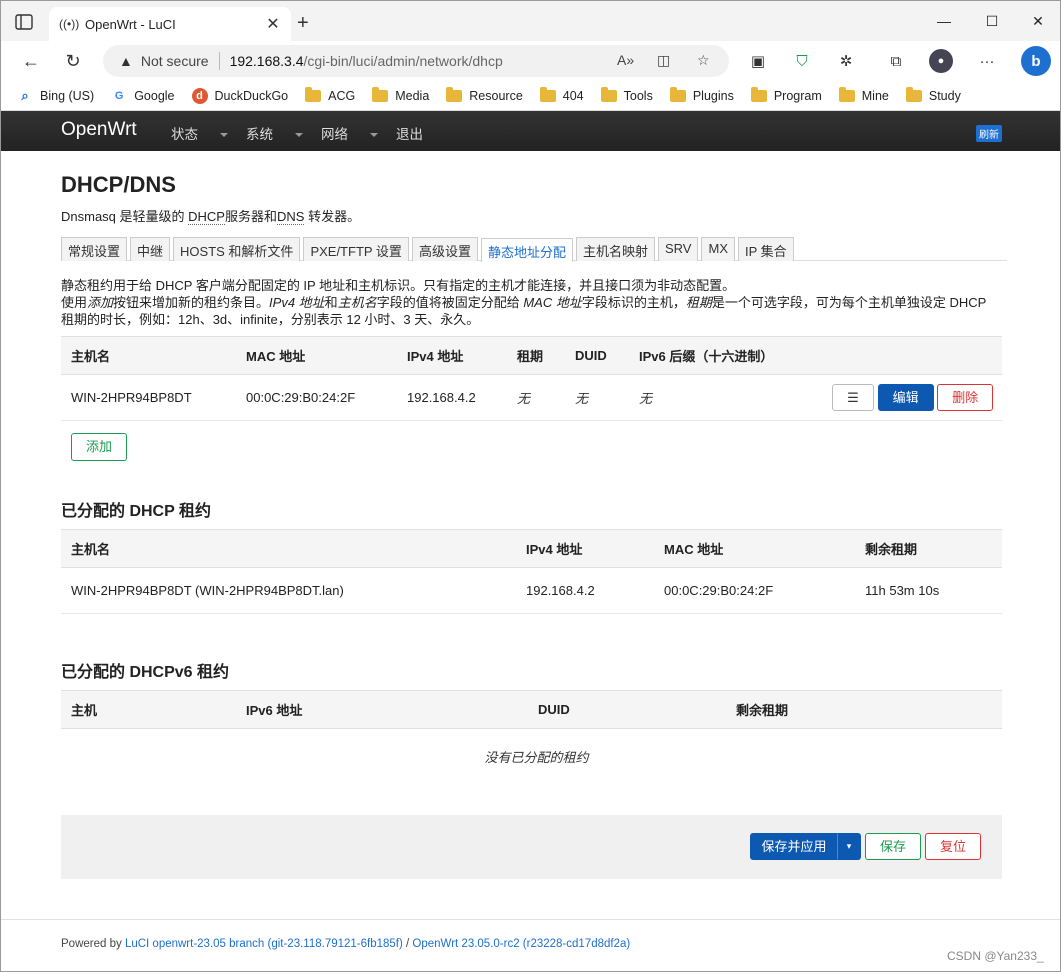 Image resolution: width=1061 pixels, height=972 pixels. Describe the element at coordinates (794, 846) in the screenshot. I see `save-apply-button: 保存并应用` at that location.